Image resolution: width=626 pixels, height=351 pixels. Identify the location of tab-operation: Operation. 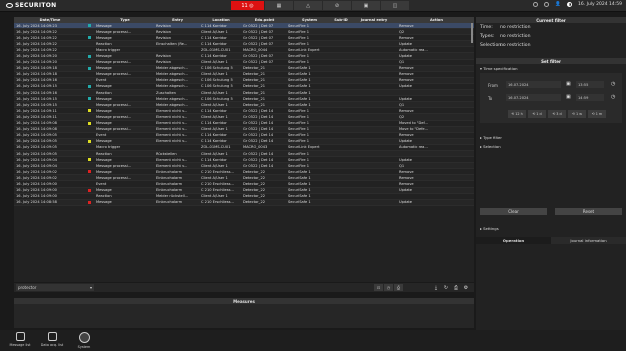
(513, 240).